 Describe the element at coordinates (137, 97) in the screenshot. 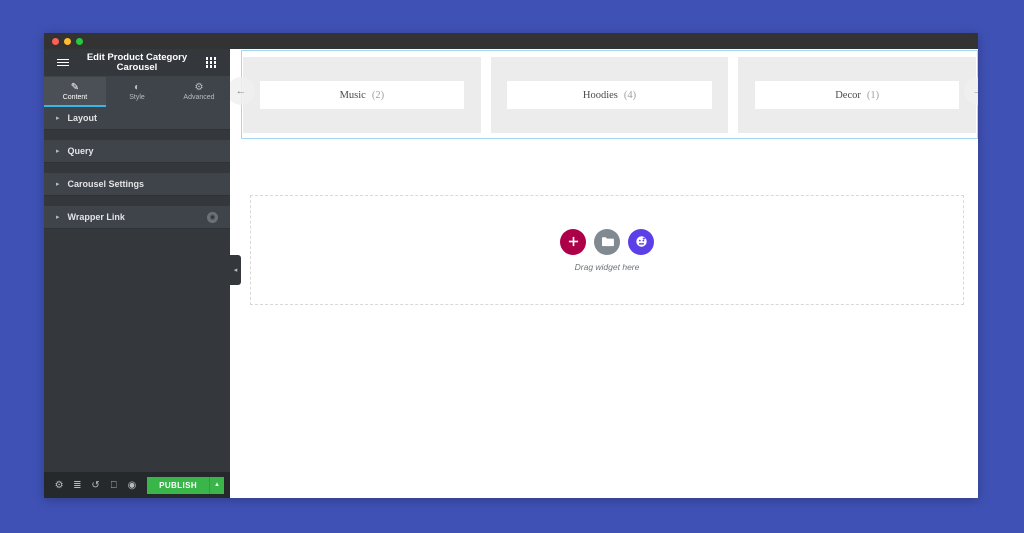

I see `tab-style-label: Style` at that location.